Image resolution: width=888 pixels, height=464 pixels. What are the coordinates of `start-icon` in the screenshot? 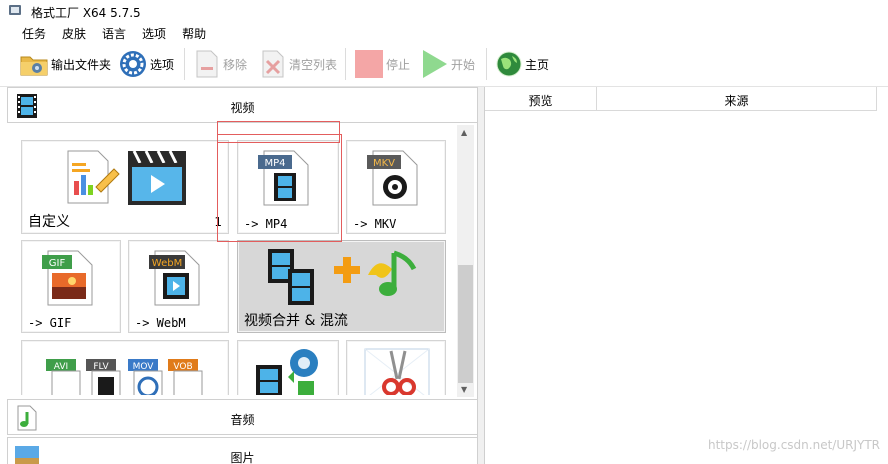 It's located at (435, 64).